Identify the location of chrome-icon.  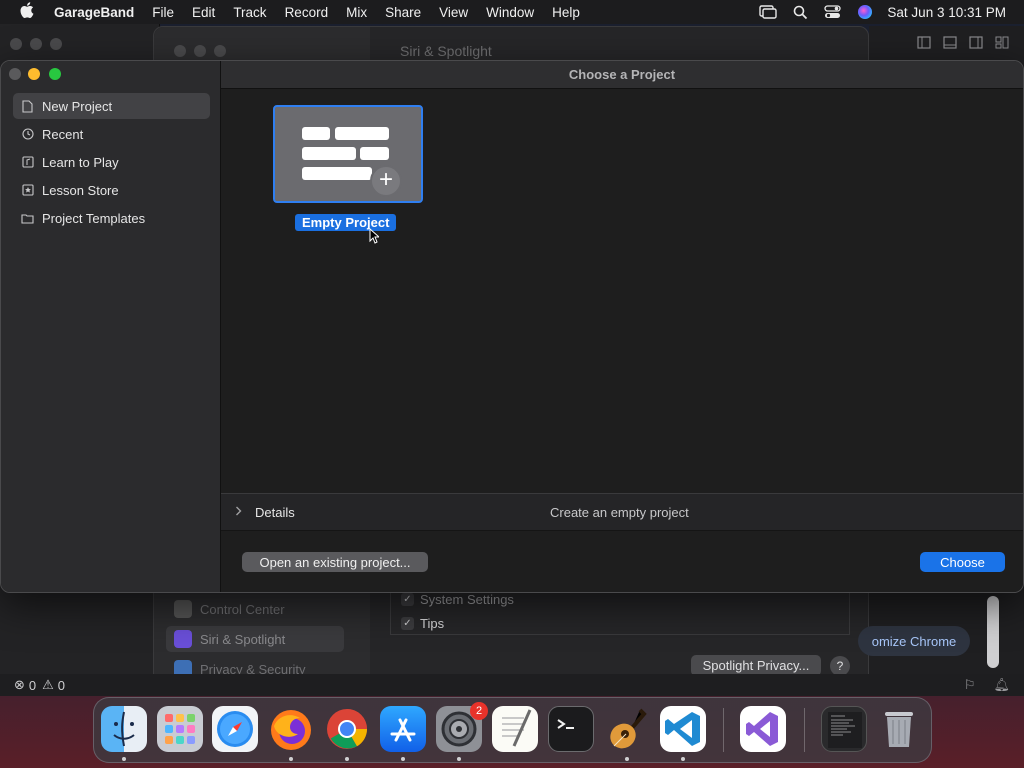
(347, 729).